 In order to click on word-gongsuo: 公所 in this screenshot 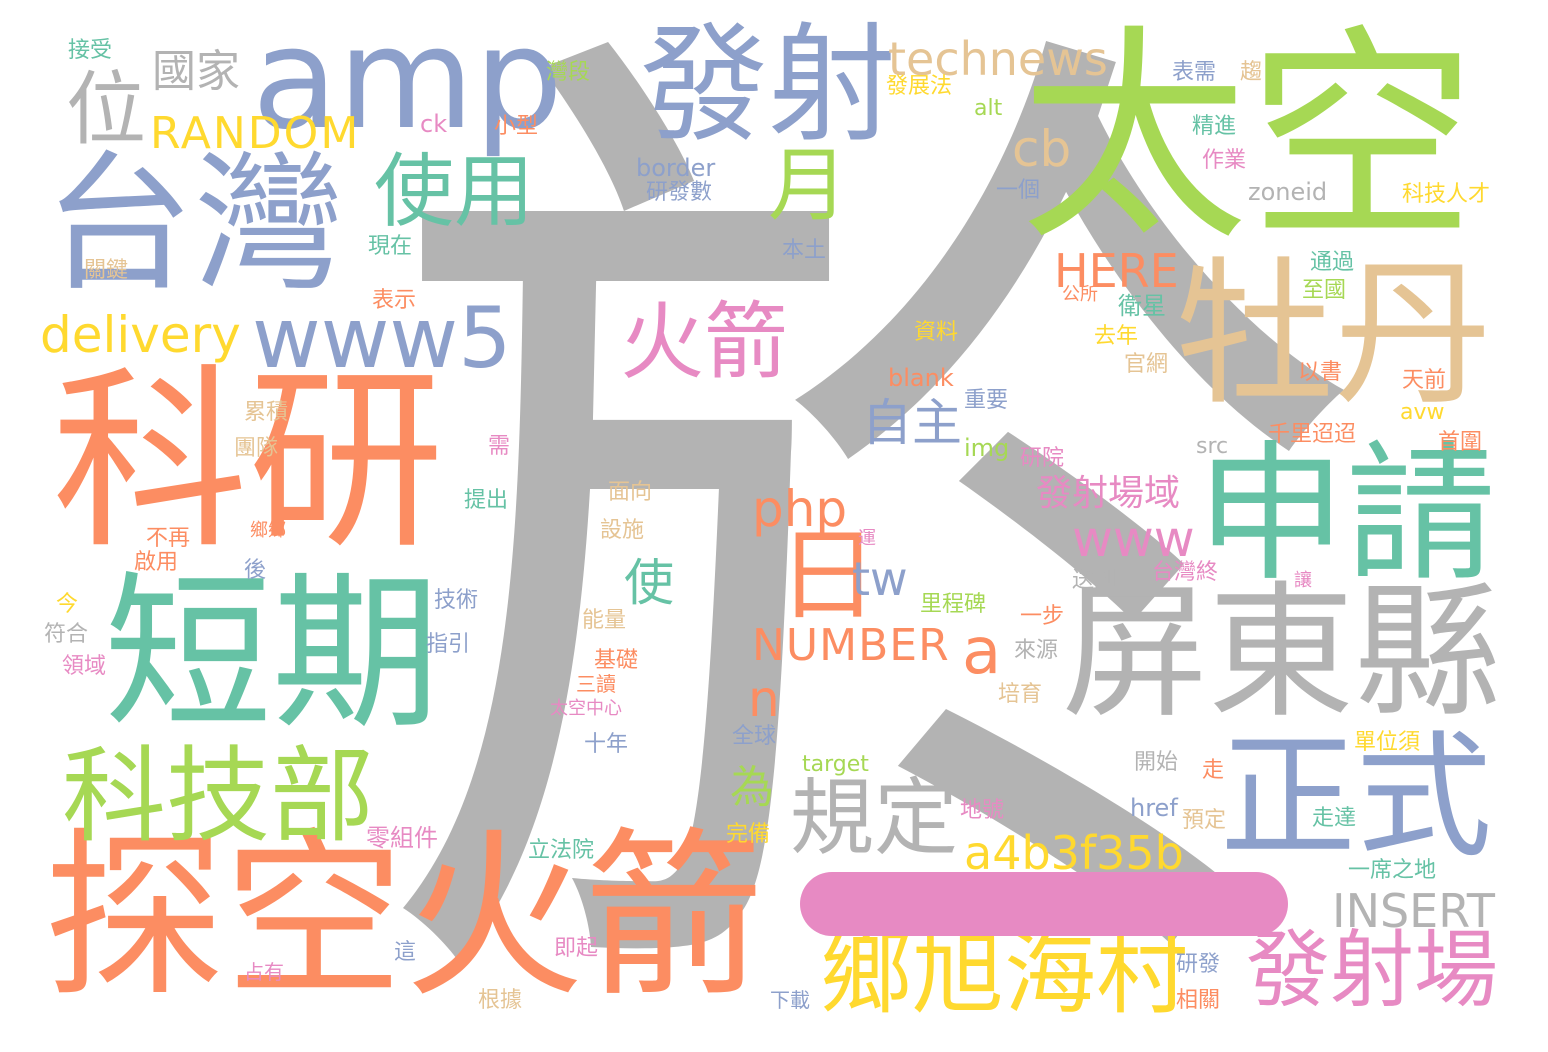, I will do `click(1080, 294)`.